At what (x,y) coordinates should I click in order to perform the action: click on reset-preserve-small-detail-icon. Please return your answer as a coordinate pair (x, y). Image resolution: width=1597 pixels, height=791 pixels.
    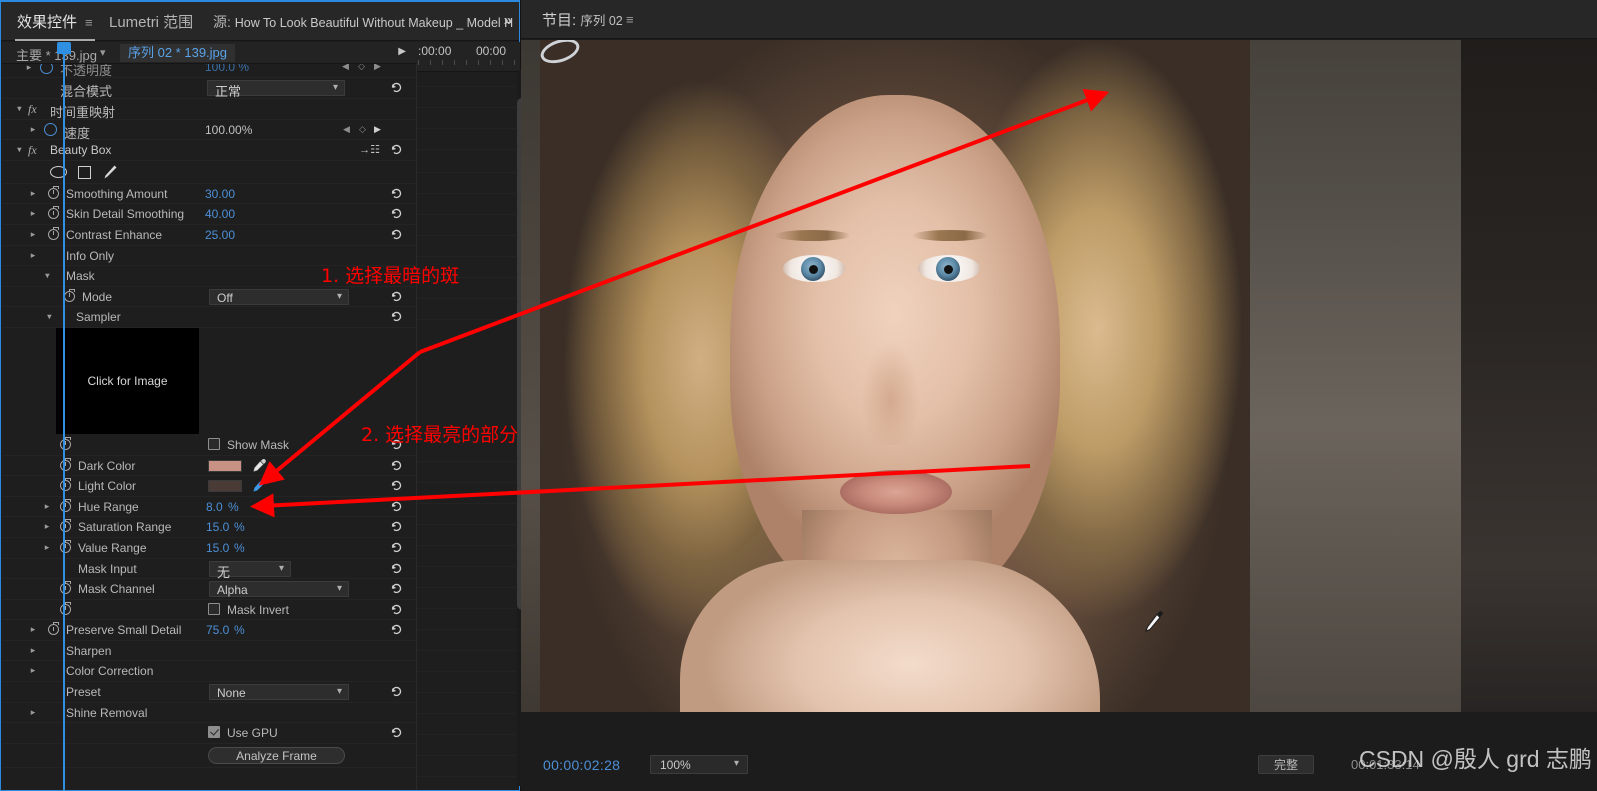
    Looking at the image, I should click on (396, 629).